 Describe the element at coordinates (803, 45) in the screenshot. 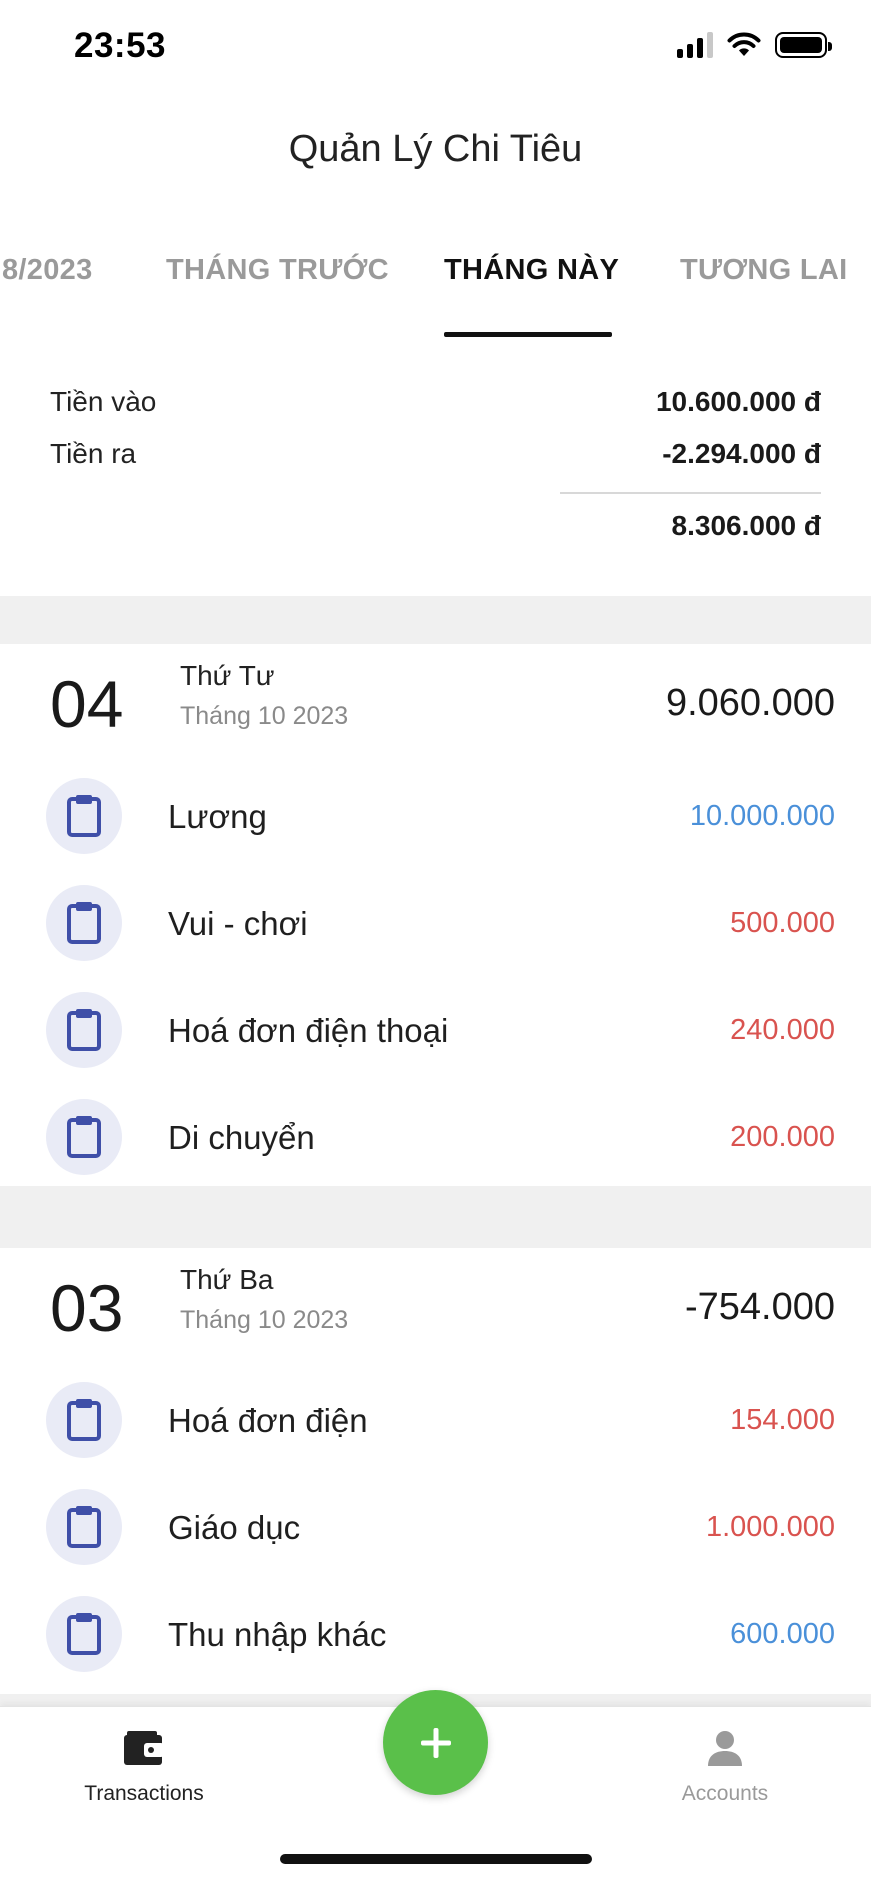

I see `battery-icon` at that location.